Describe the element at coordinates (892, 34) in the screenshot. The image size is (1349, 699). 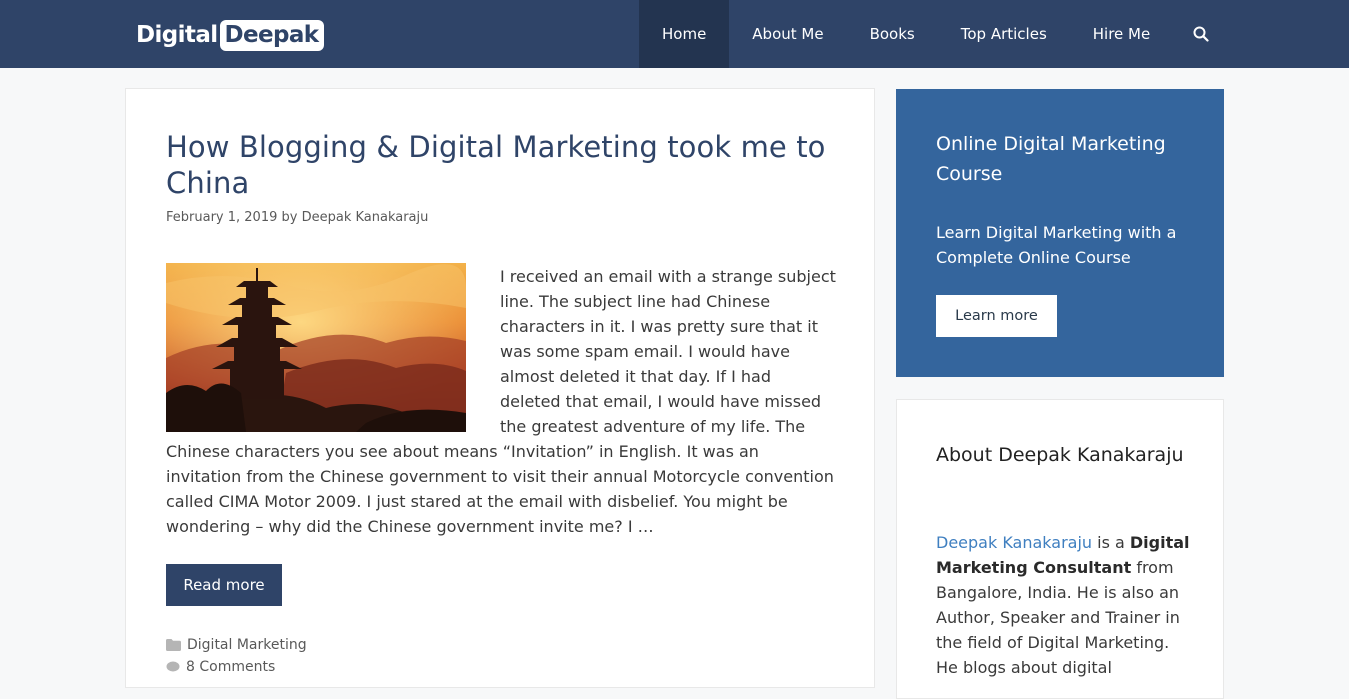
I see `nav-books: Books` at that location.